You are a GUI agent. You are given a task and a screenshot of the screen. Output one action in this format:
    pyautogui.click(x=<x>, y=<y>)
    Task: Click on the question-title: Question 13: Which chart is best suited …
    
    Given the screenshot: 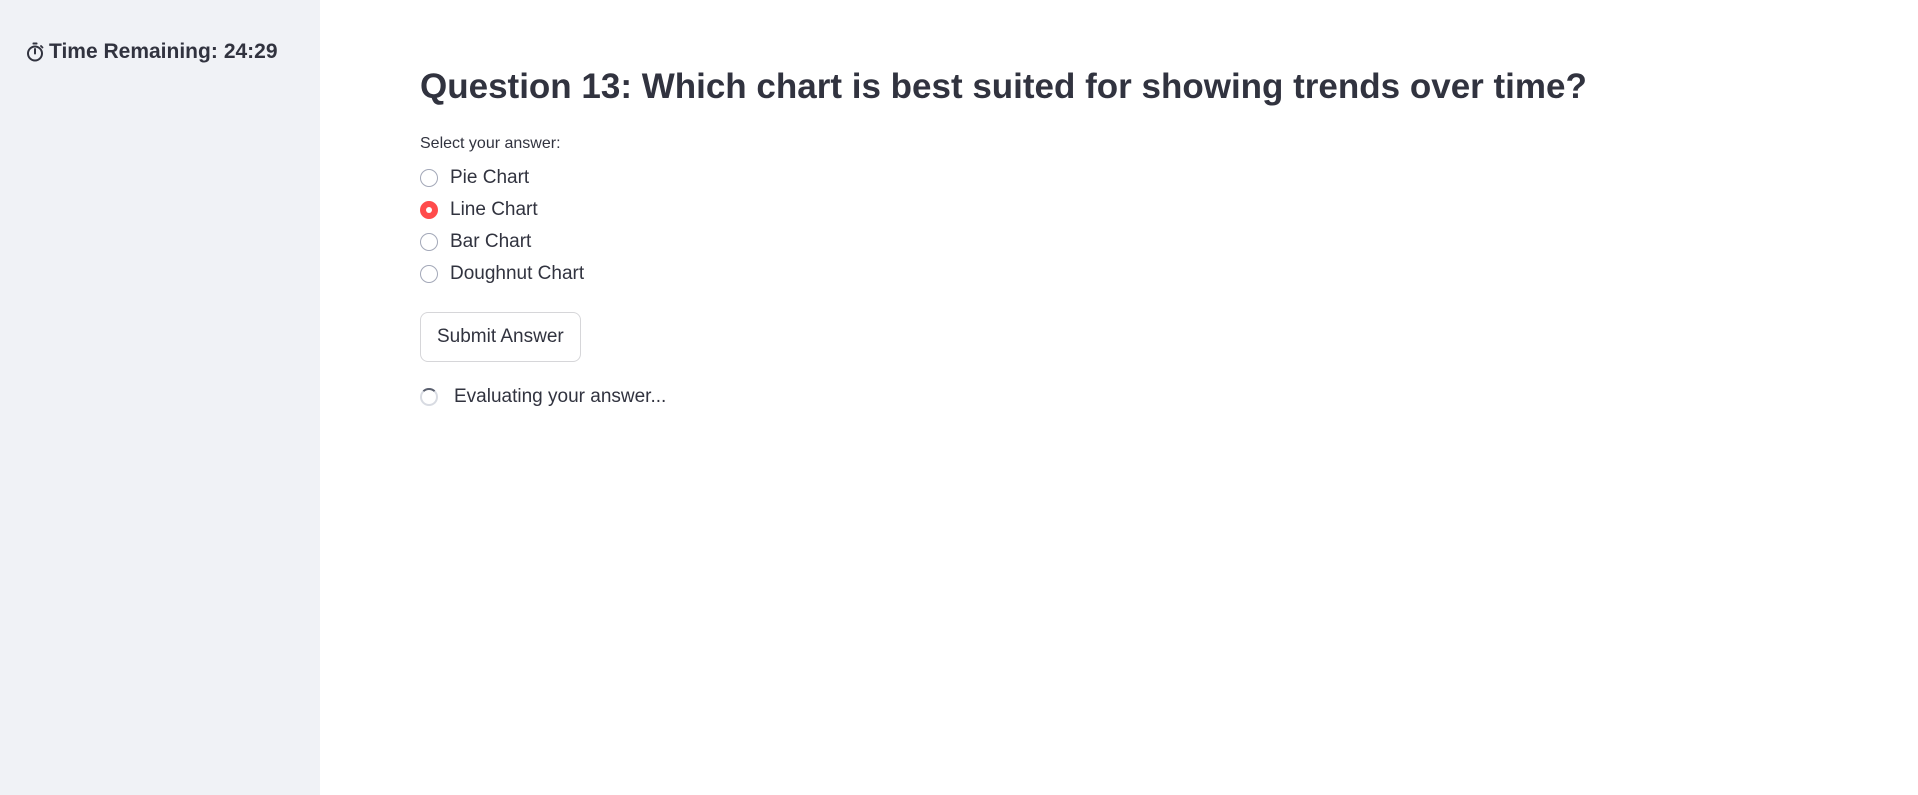 What is the action you would take?
    pyautogui.click(x=1003, y=86)
    